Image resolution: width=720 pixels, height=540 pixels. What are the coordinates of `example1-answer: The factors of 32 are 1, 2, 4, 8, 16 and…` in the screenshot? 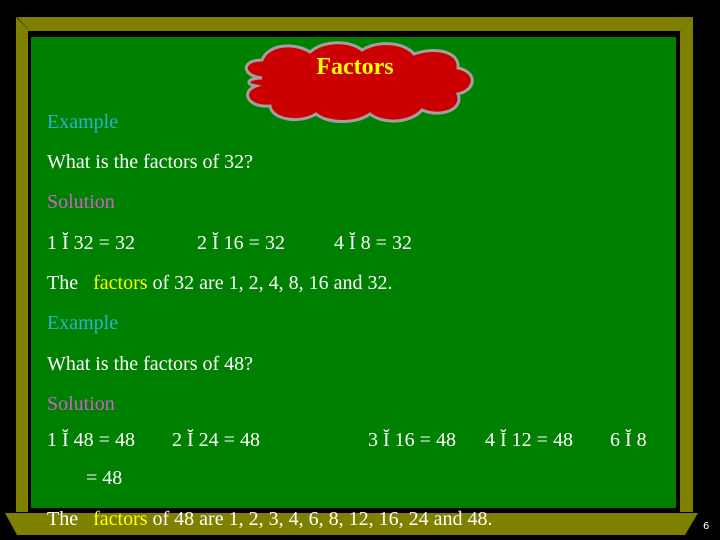 It's located at (219, 283).